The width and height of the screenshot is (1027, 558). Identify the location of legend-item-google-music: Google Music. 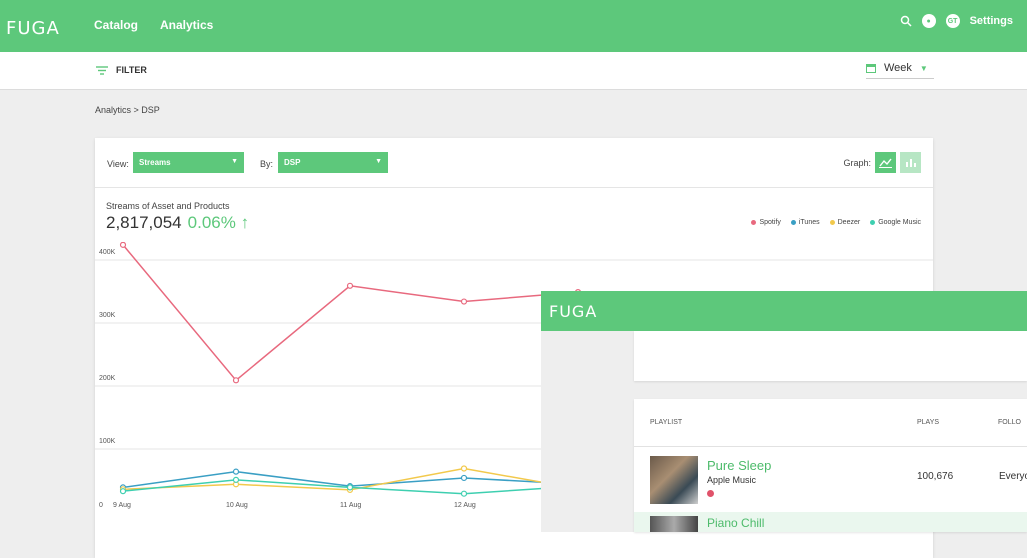
(895, 222).